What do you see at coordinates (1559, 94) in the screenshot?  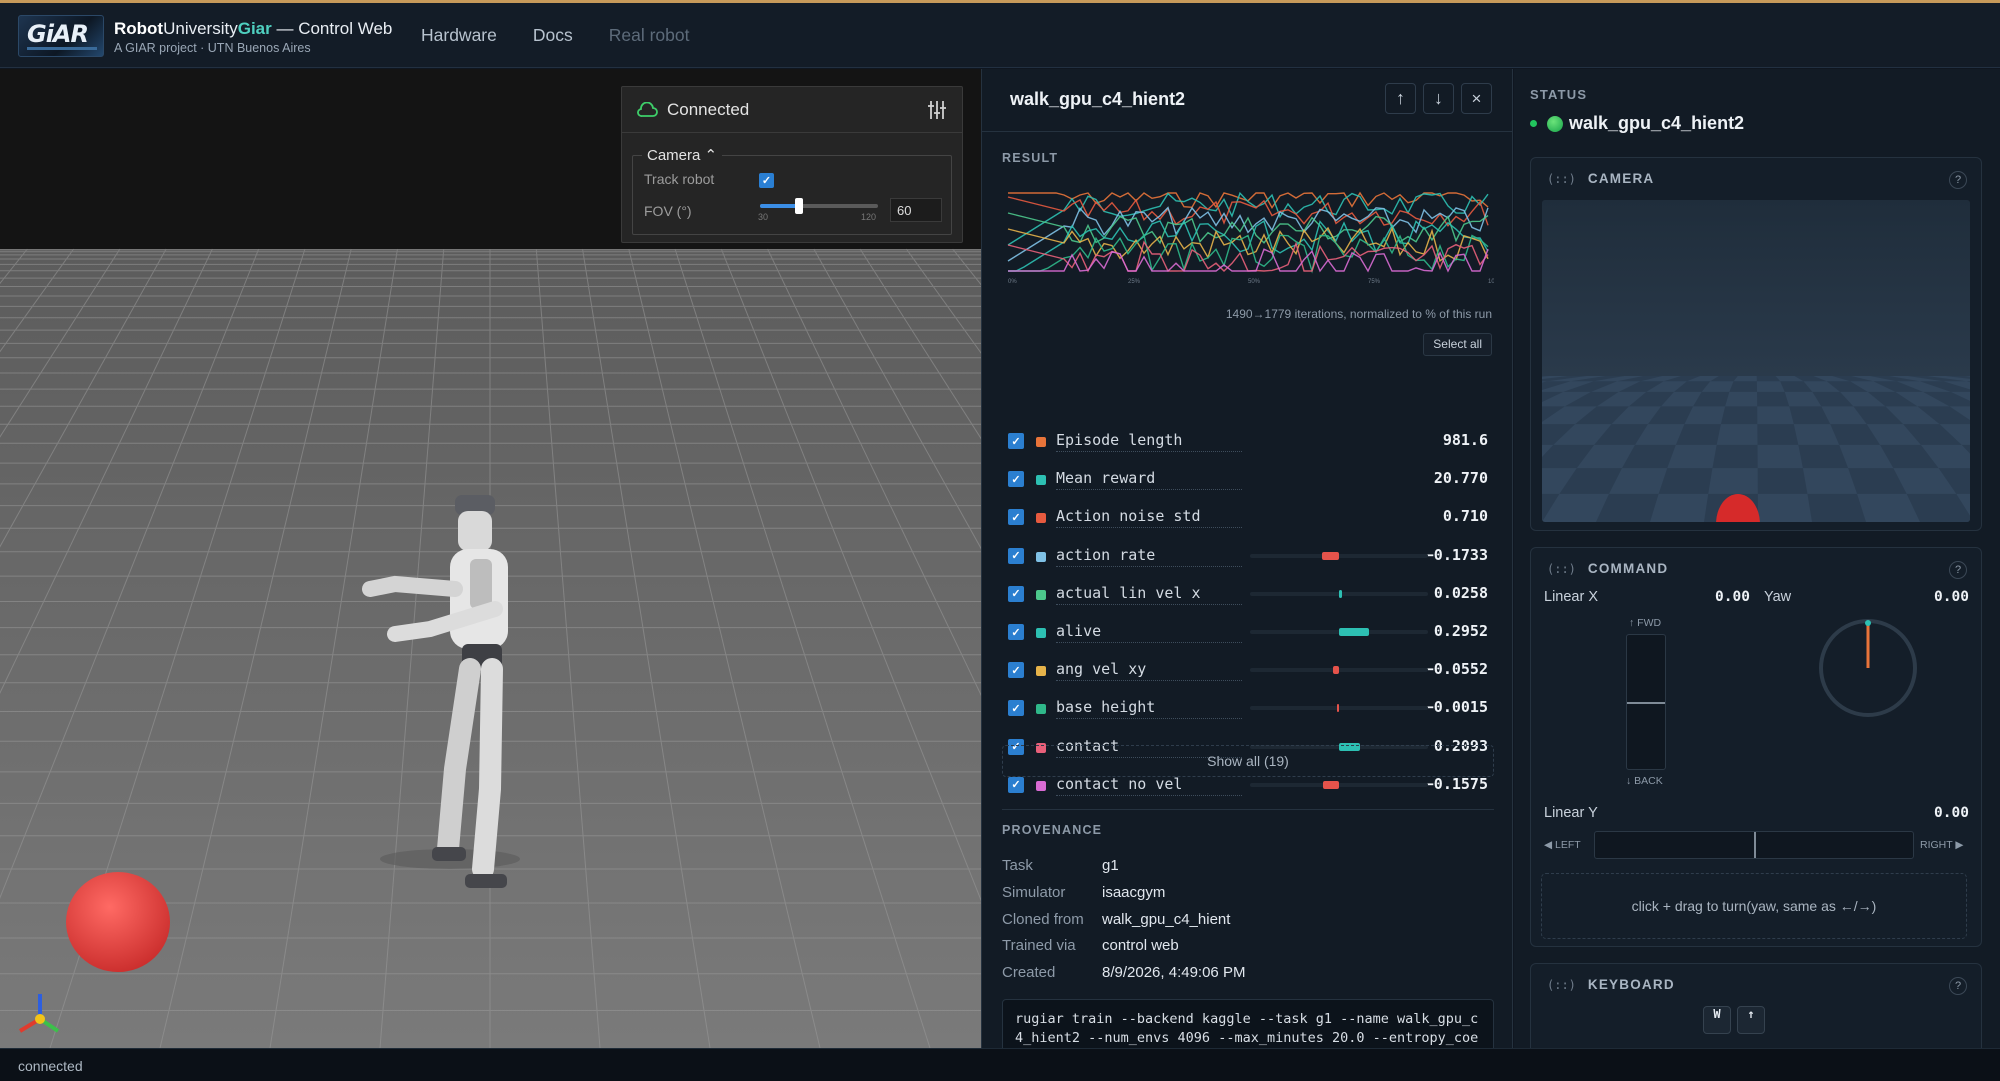 I see `status-heading: STATUS` at bounding box center [1559, 94].